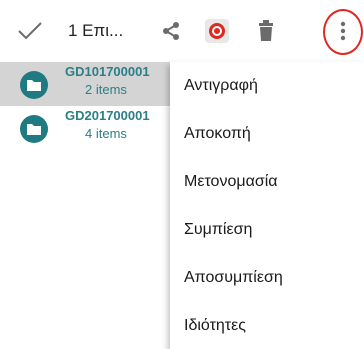  What do you see at coordinates (215, 325) in the screenshot?
I see `menu-item-label: Ιδιότητες` at bounding box center [215, 325].